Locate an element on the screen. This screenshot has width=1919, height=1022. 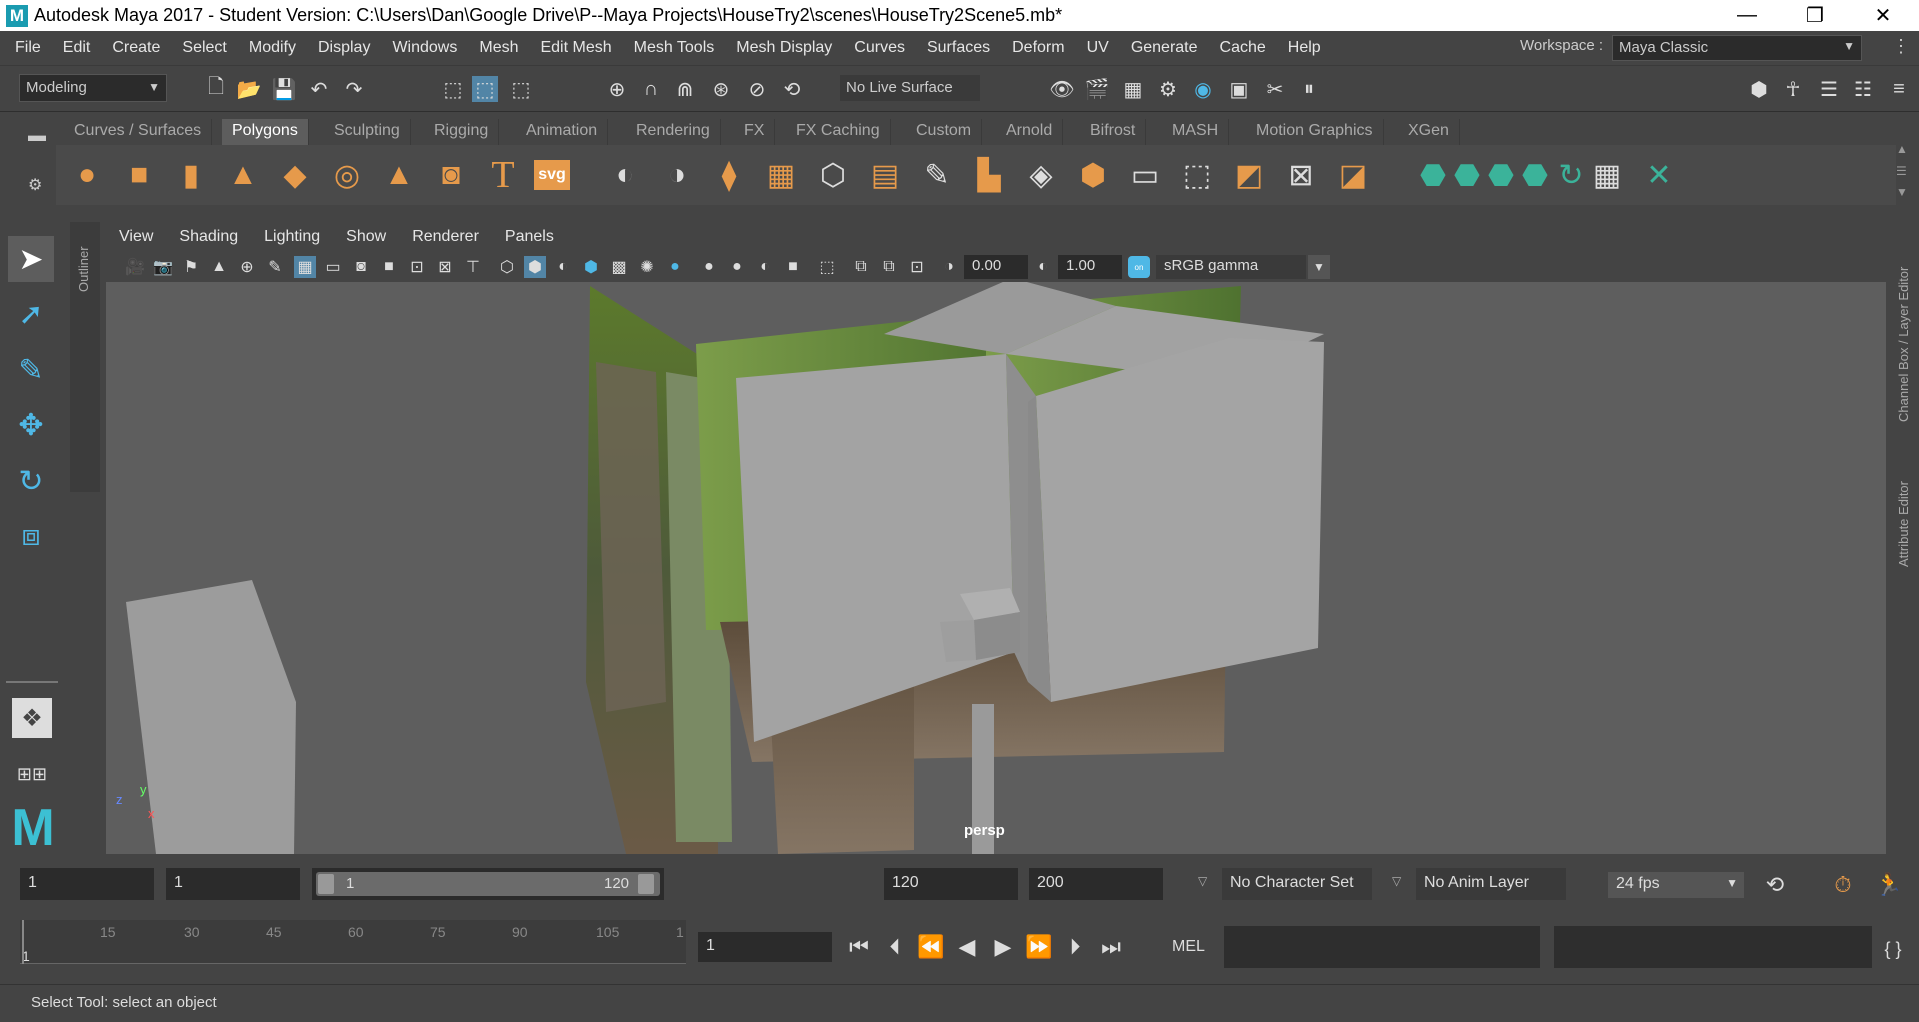
chevron-down-icon: ▼ is located at coordinates (1319, 267).